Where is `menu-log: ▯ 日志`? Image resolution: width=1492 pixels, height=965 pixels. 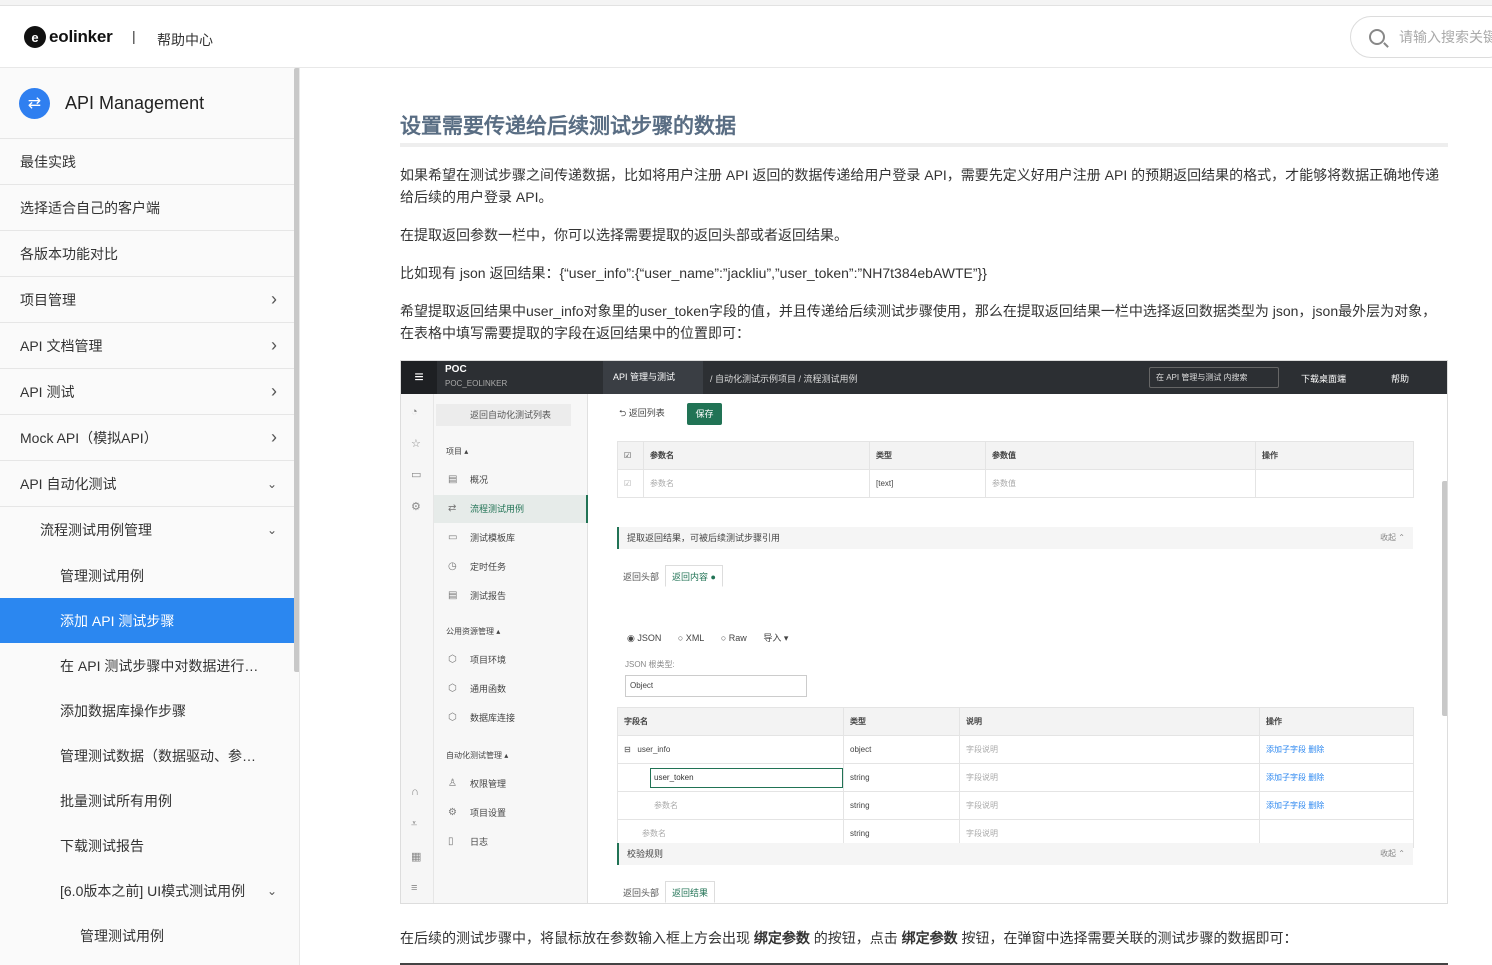
menu-log: ▯ 日志 is located at coordinates (511, 842).